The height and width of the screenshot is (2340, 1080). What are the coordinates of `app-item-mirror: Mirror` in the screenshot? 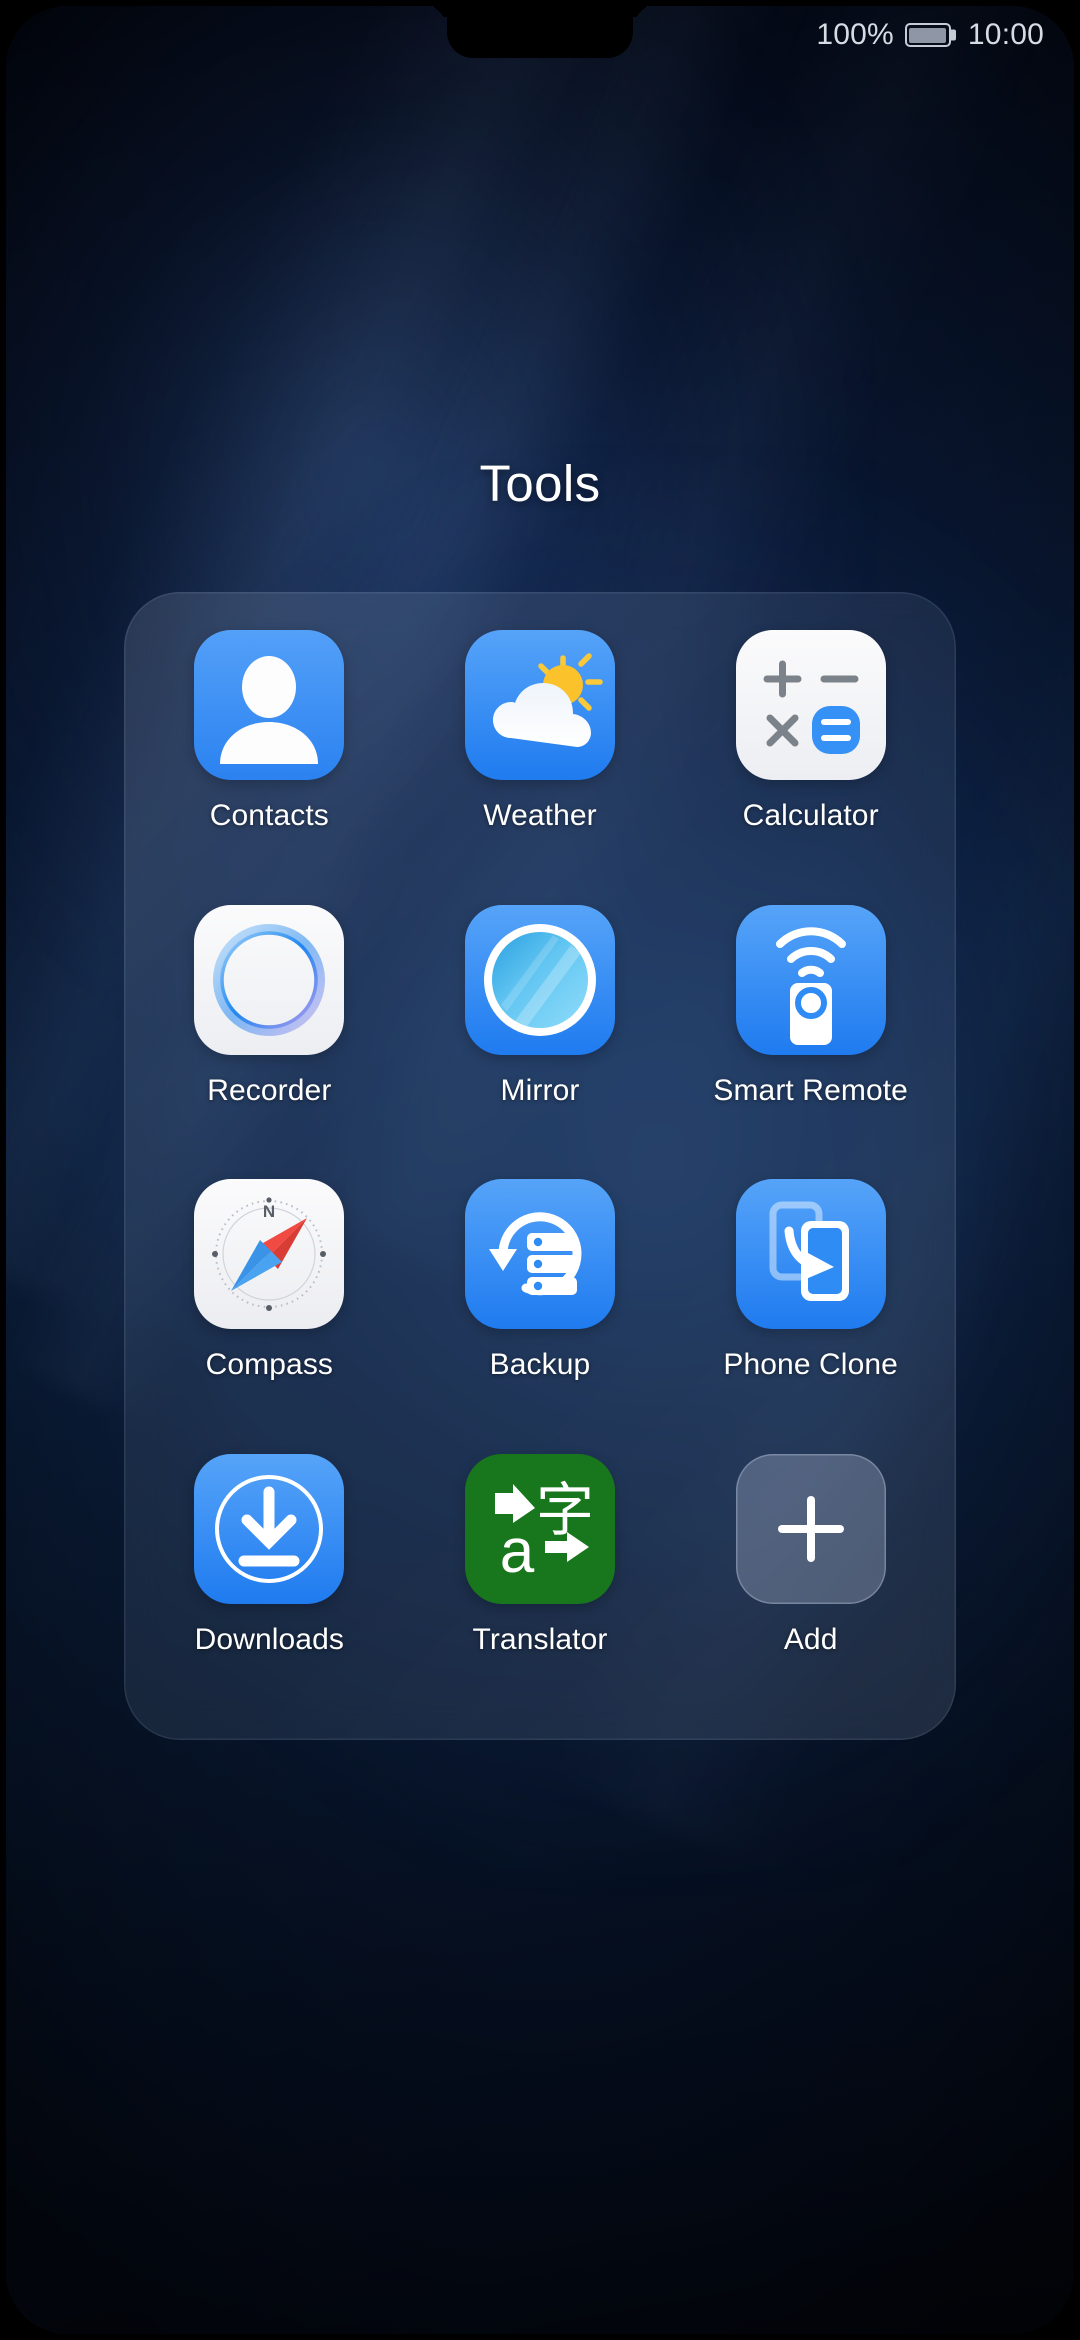 It's located at (540, 1028).